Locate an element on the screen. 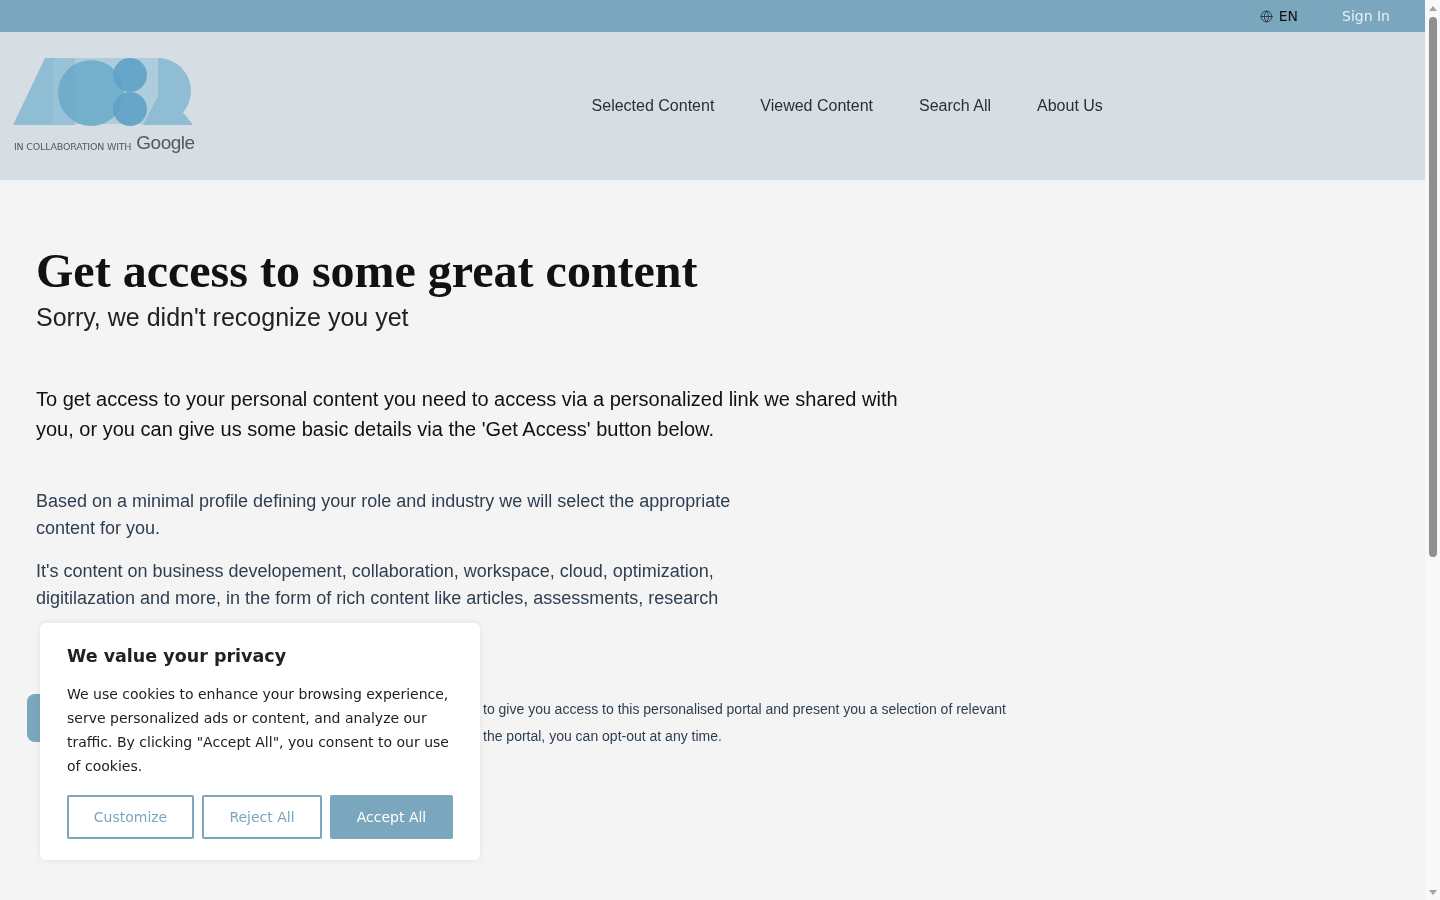 The height and width of the screenshot is (900, 1440). description-paragraph: Based on a minimal profile defining your role and industry we will select the appropriate content for you. is located at coordinates (384, 515).